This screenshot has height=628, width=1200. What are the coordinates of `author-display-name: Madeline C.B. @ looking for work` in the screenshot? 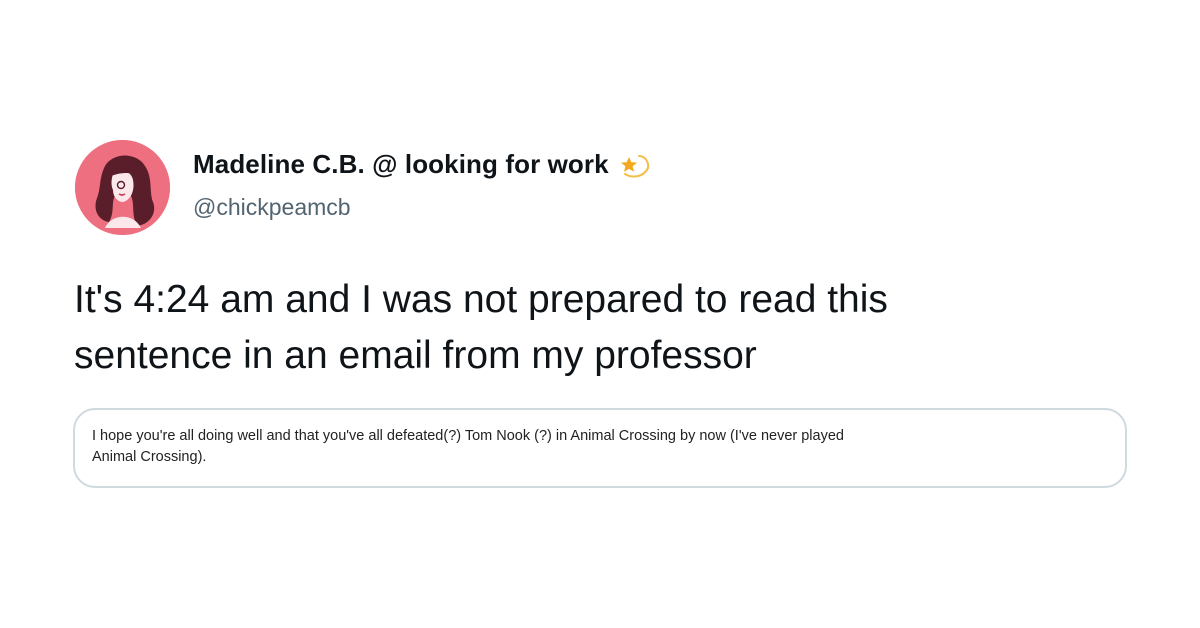 It's located at (401, 164).